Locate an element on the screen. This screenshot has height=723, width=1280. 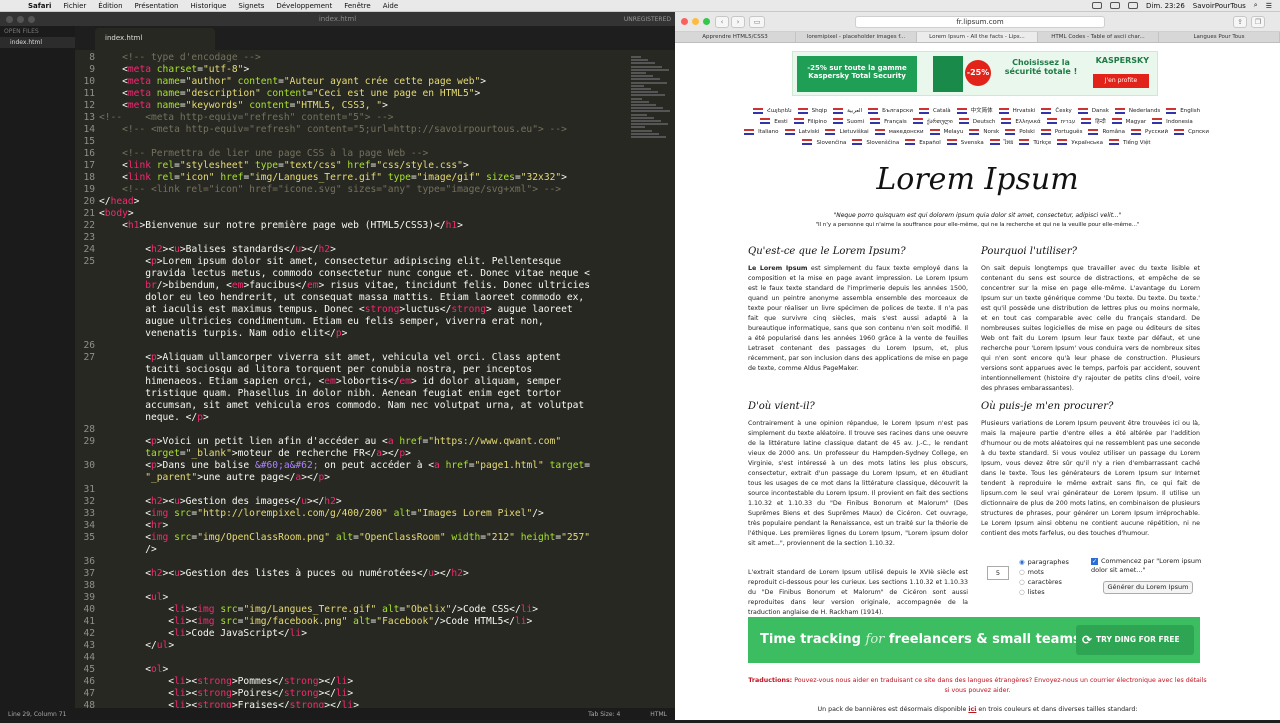
browser-tab: Langues Pour Tous is located at coordinates (1219, 37).